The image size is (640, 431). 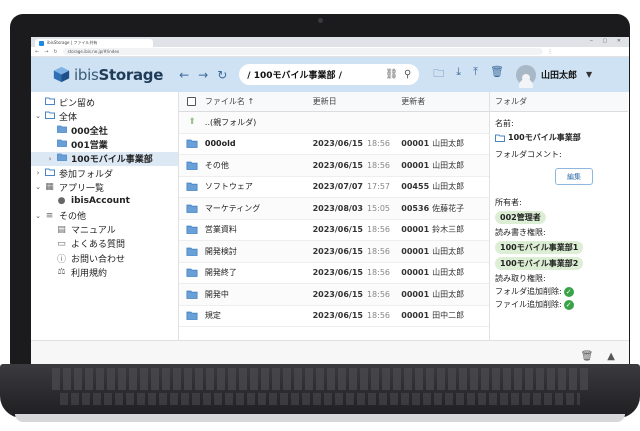 I want to click on sidebar-item: ⚖ 利用規約, so click(x=104, y=272).